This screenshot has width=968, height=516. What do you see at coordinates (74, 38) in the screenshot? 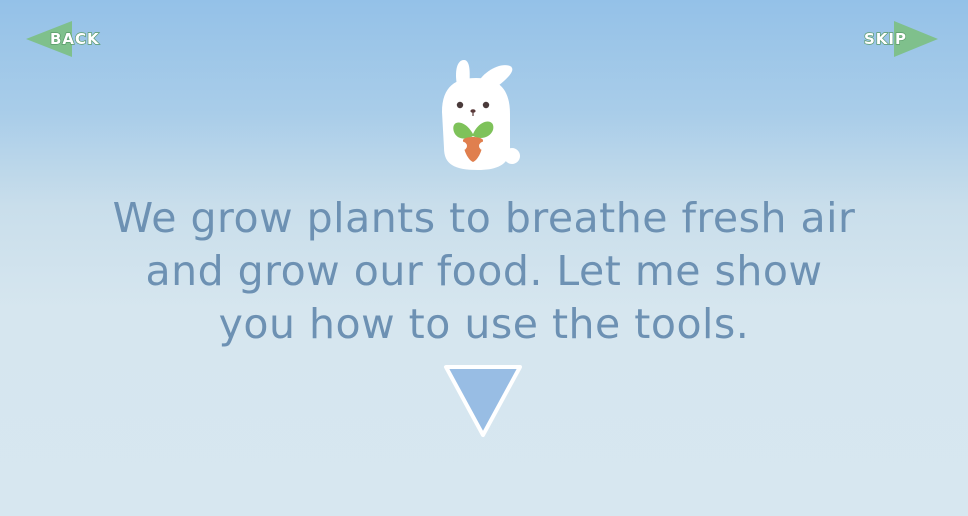
I see `back-label: BACK` at bounding box center [74, 38].